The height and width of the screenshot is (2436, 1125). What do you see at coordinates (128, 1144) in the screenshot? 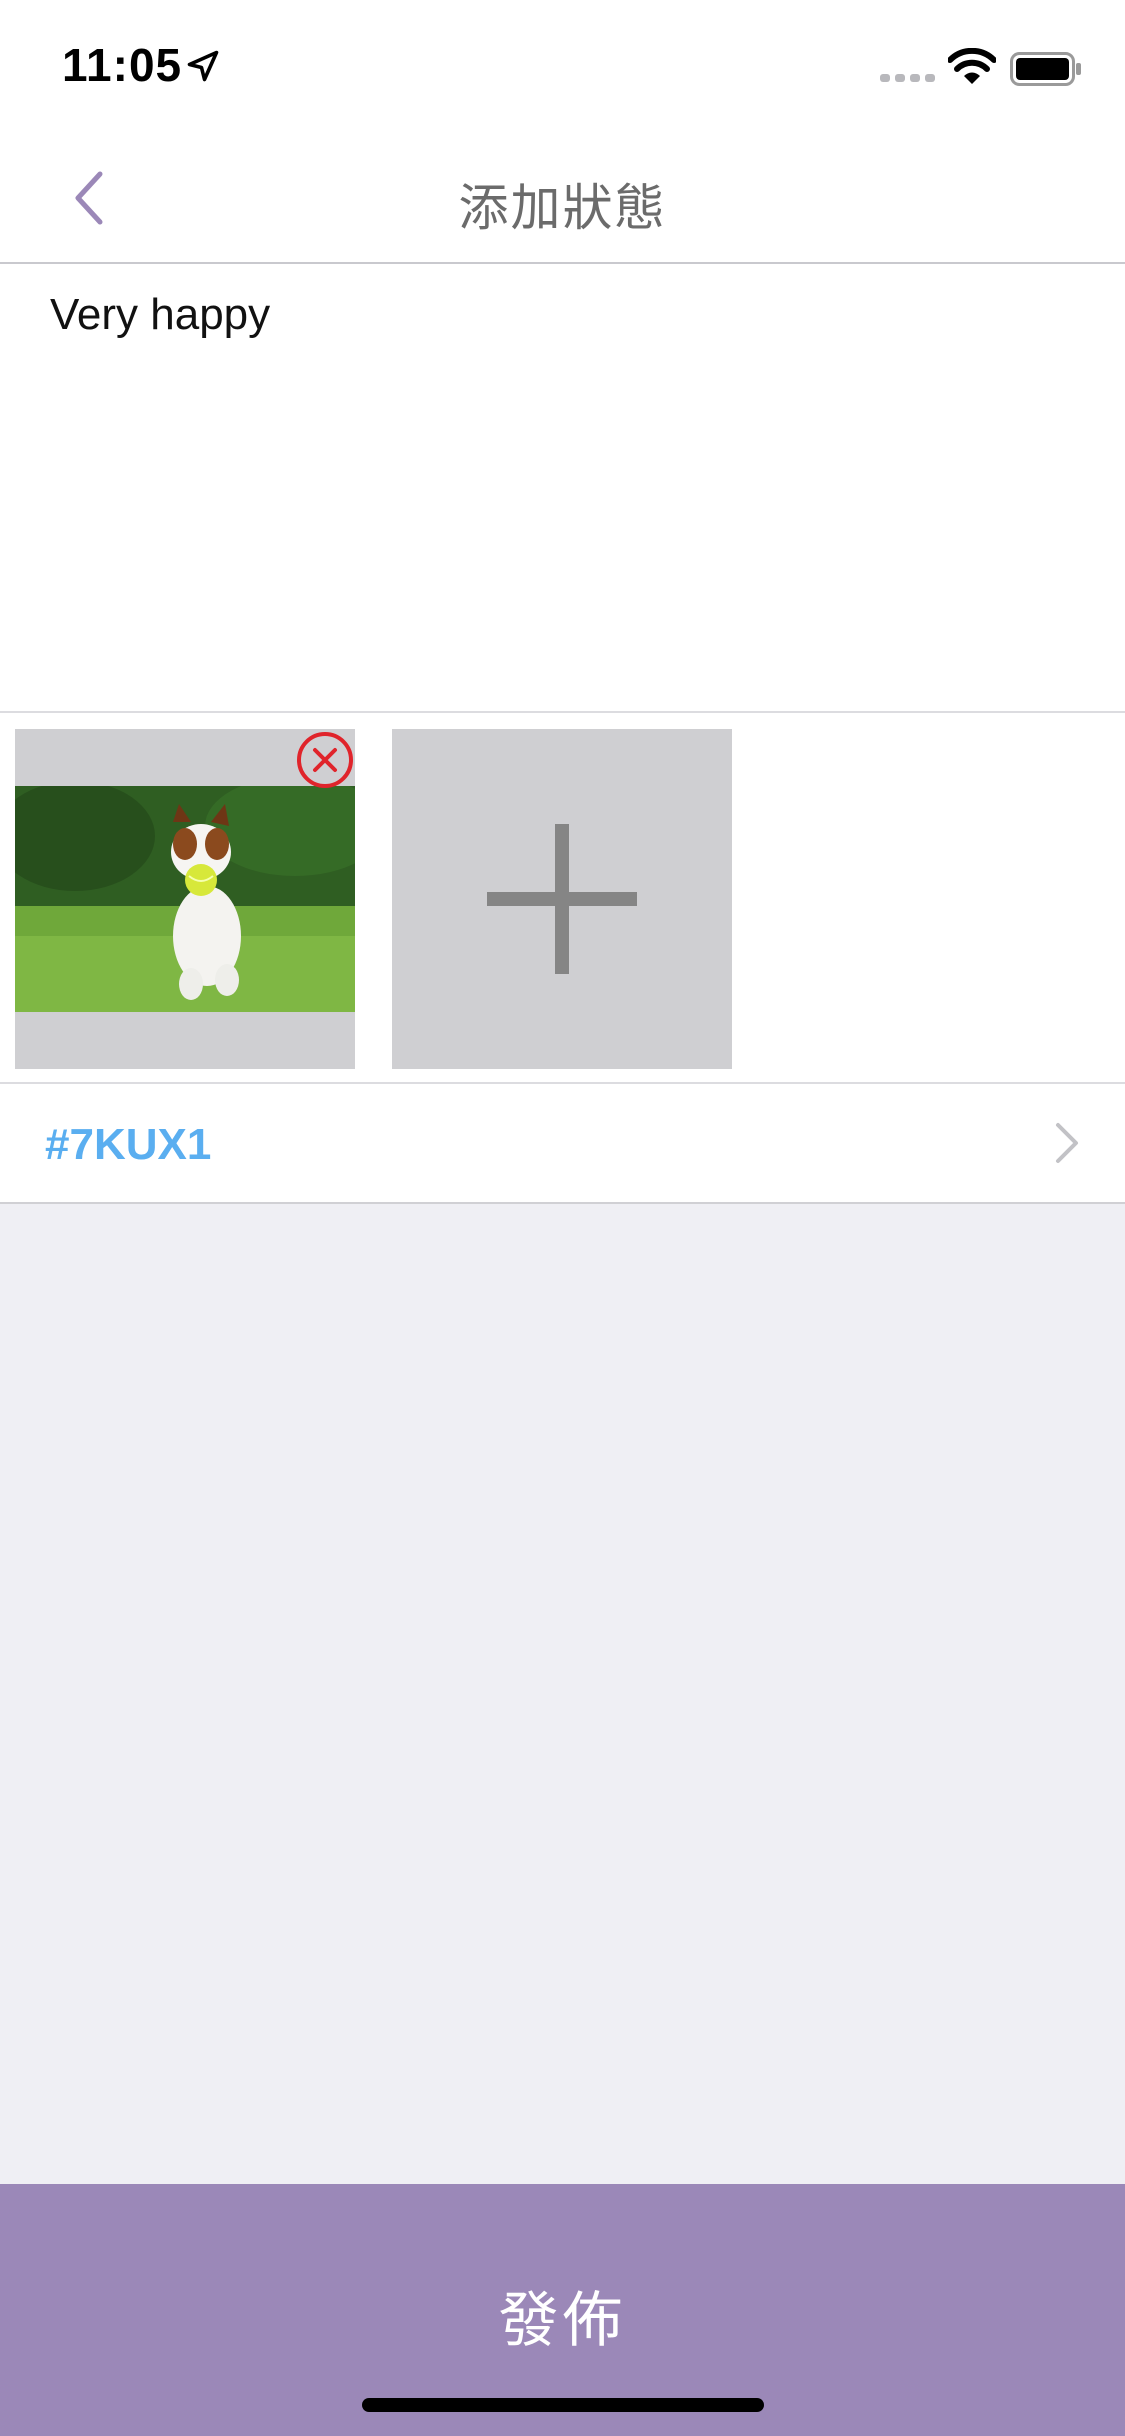
I see `tag-label: #7KUX1` at bounding box center [128, 1144].